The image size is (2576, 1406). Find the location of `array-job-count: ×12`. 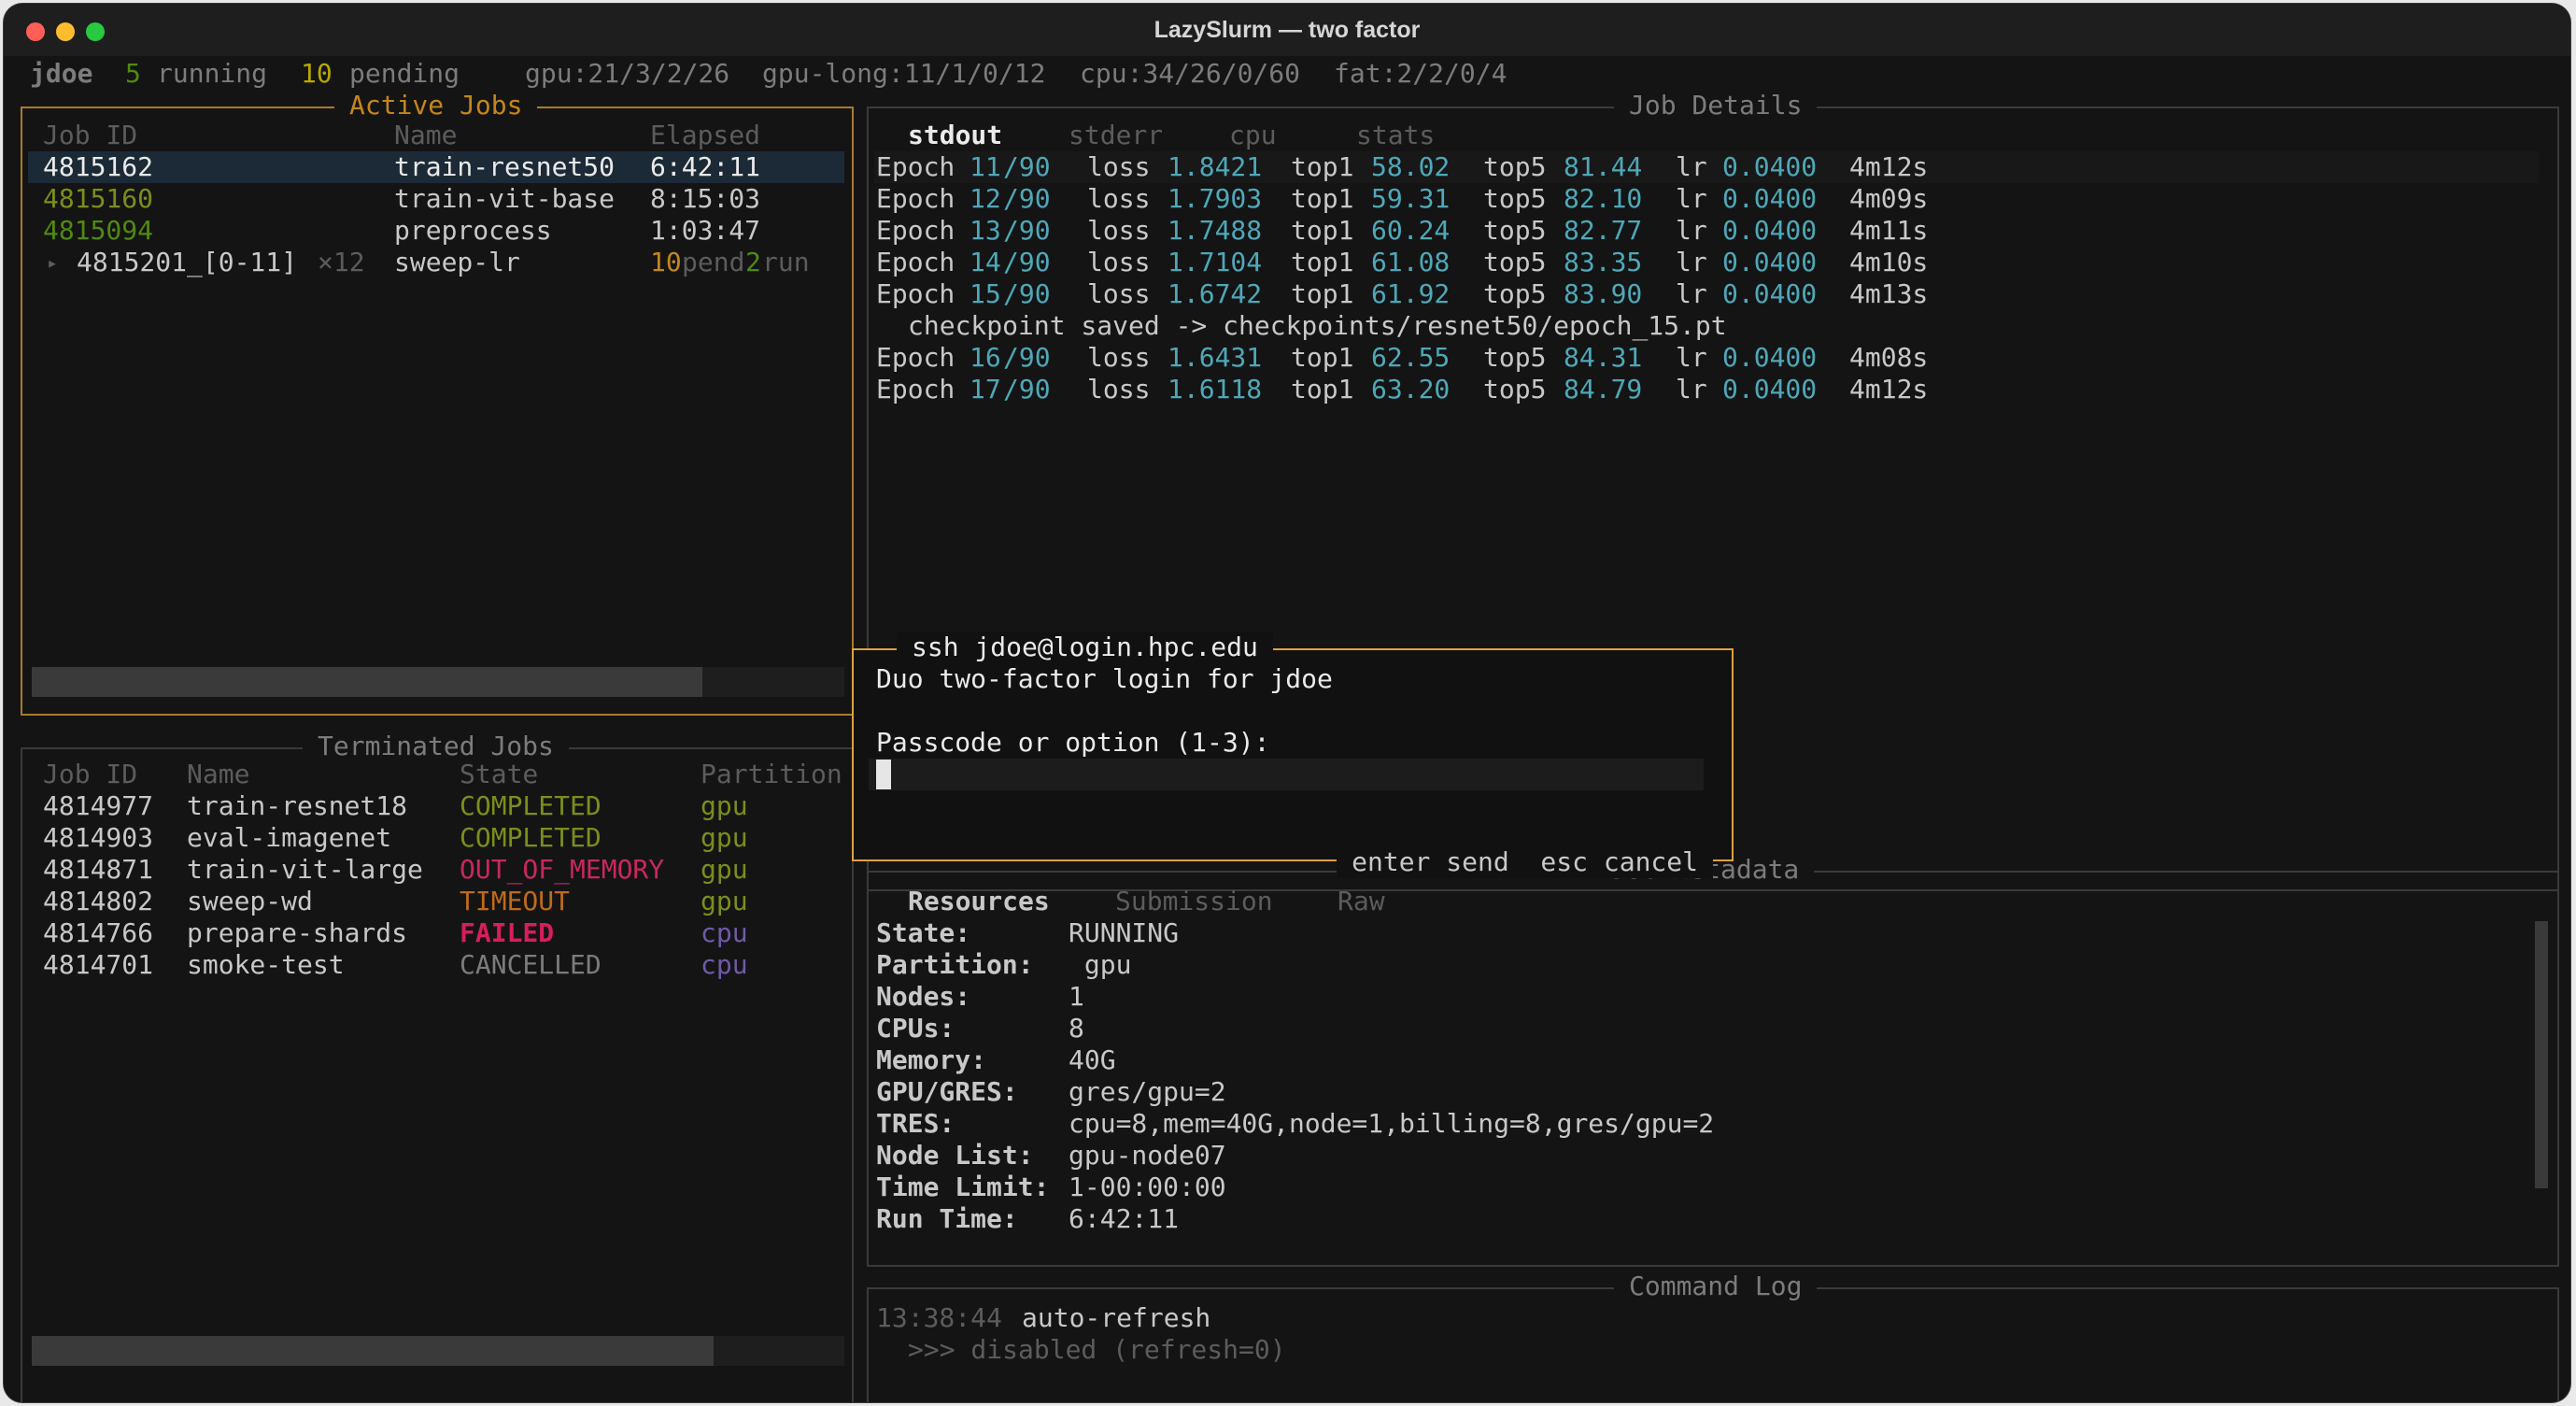

array-job-count: ×12 is located at coordinates (341, 262).